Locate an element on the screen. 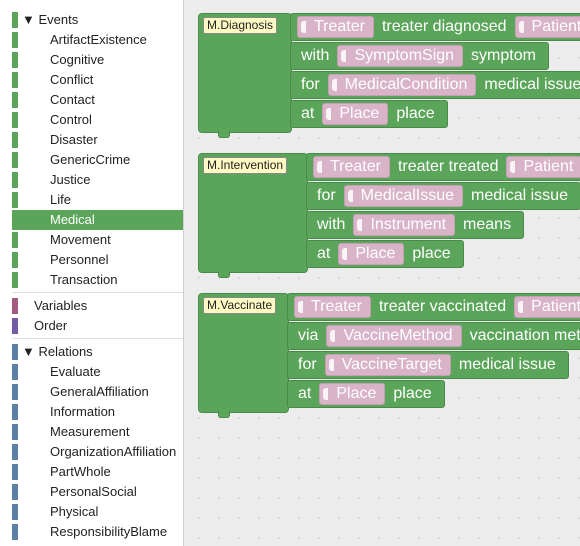  category-cognitive: Cognitive is located at coordinates (97, 60).